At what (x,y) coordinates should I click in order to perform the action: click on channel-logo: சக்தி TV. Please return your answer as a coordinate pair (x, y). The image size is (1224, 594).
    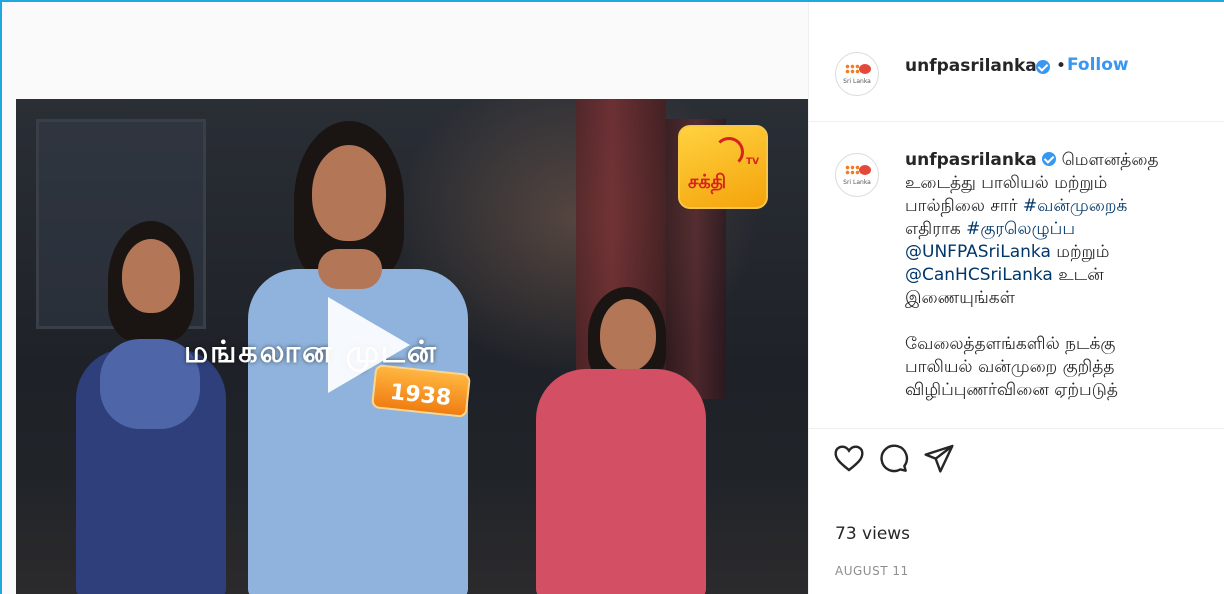
    Looking at the image, I should click on (723, 167).